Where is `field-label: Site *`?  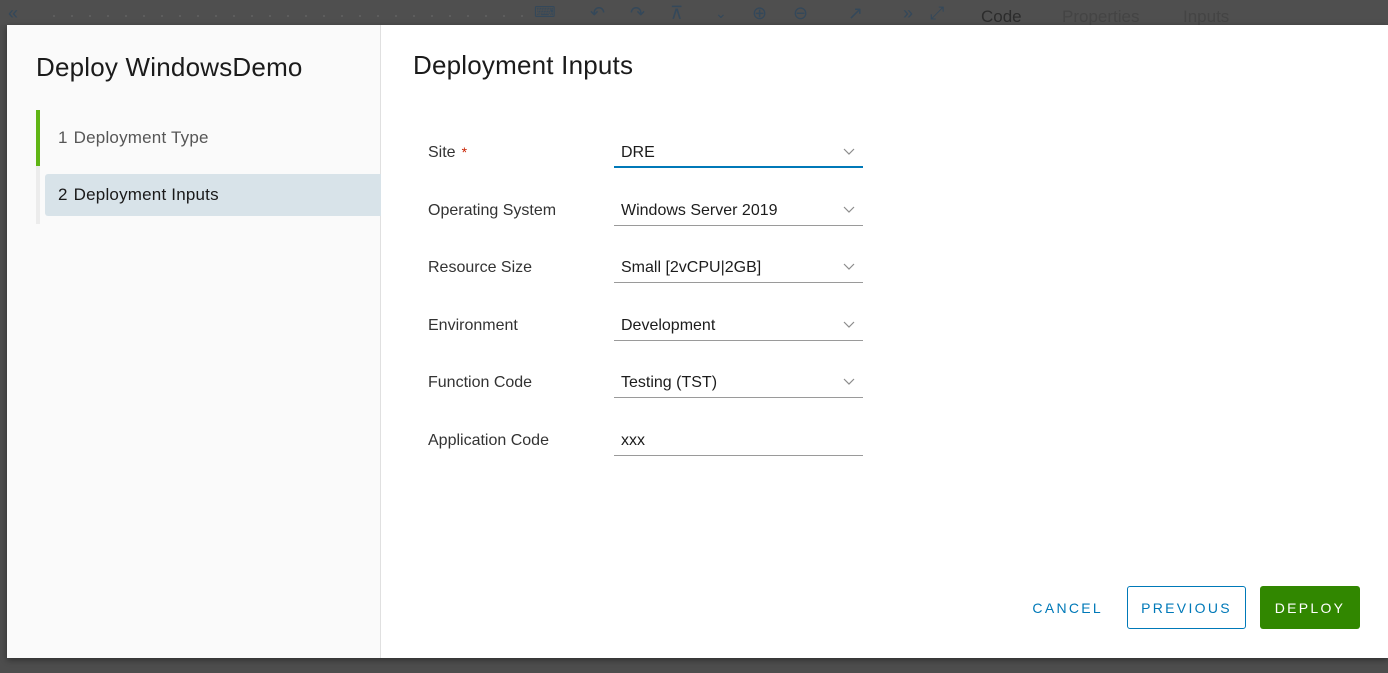 field-label: Site * is located at coordinates (447, 153).